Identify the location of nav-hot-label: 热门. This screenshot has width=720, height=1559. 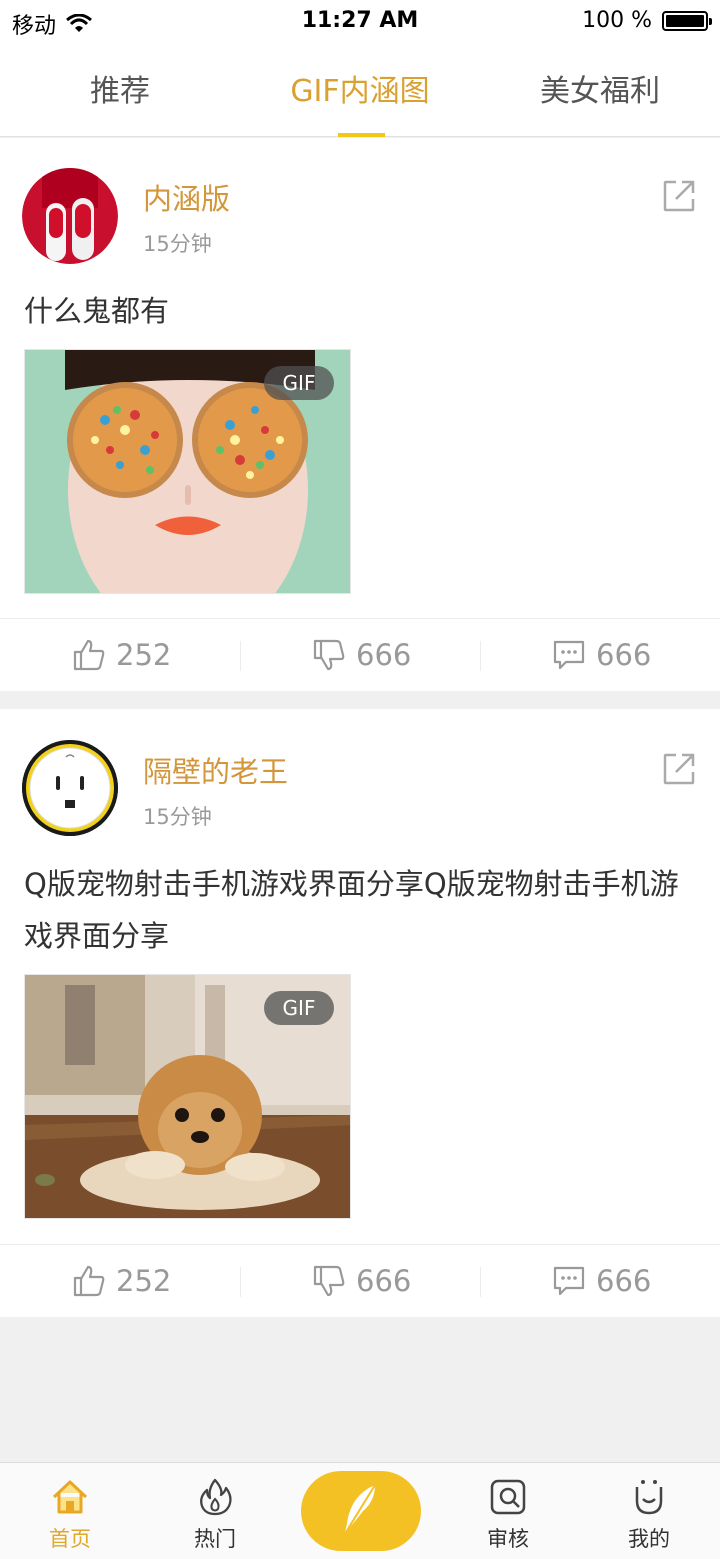
(215, 1539).